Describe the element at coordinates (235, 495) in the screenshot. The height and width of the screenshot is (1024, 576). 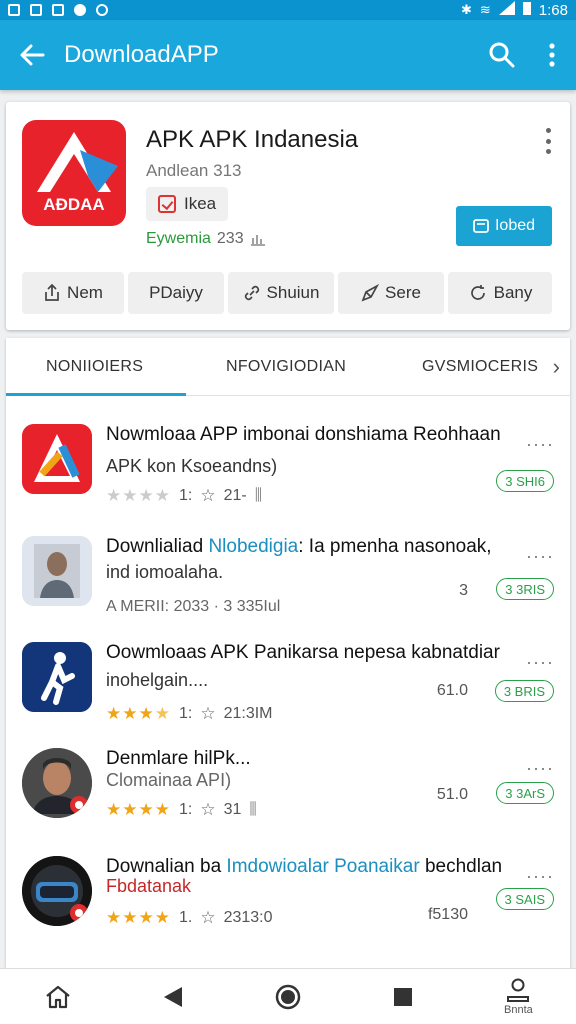
I see `item-meta: 21-` at that location.